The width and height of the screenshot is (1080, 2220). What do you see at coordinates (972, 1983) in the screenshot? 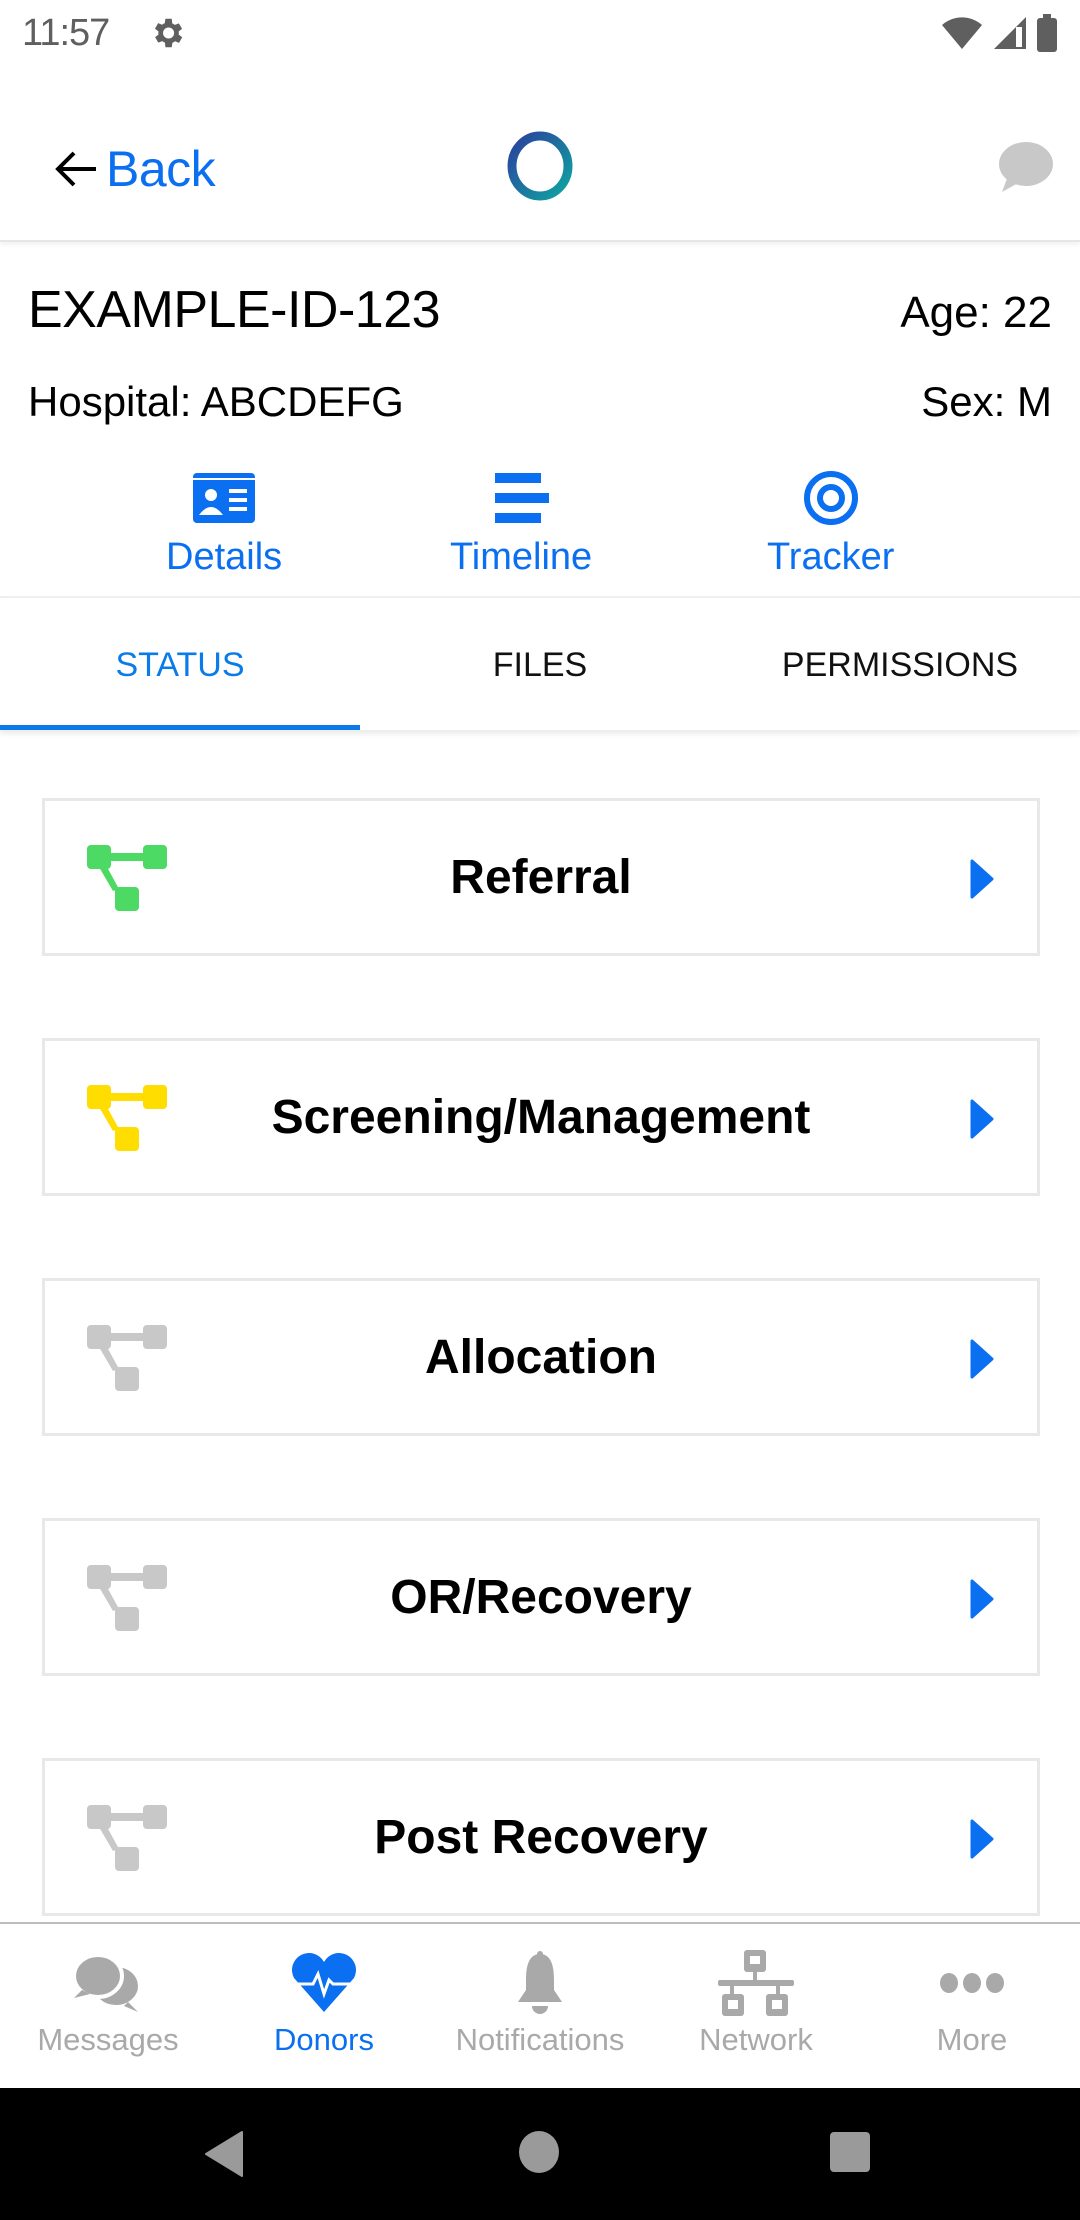
I see `more-dots-icon` at bounding box center [972, 1983].